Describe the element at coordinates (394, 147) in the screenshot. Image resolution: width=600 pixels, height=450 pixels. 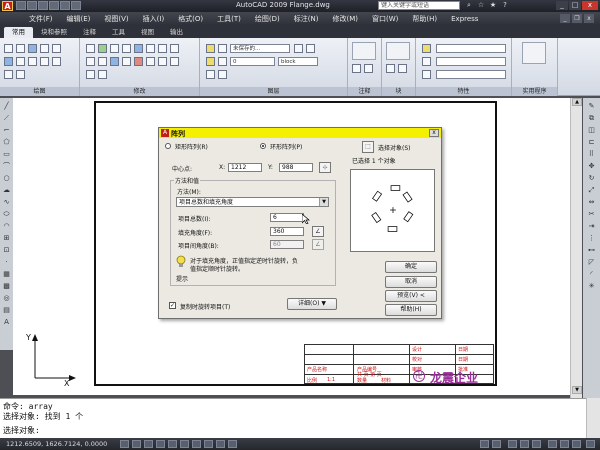
I see `select-objects-label: 选择对象(S)` at that location.